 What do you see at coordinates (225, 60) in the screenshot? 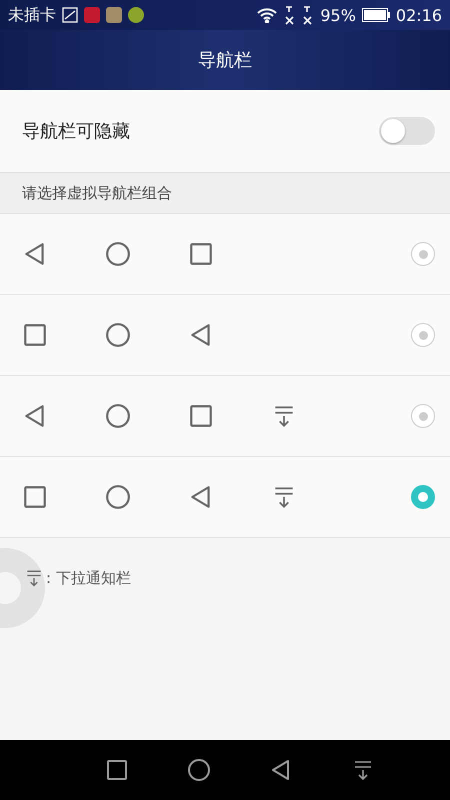
I see `page-title: 导航栏` at bounding box center [225, 60].